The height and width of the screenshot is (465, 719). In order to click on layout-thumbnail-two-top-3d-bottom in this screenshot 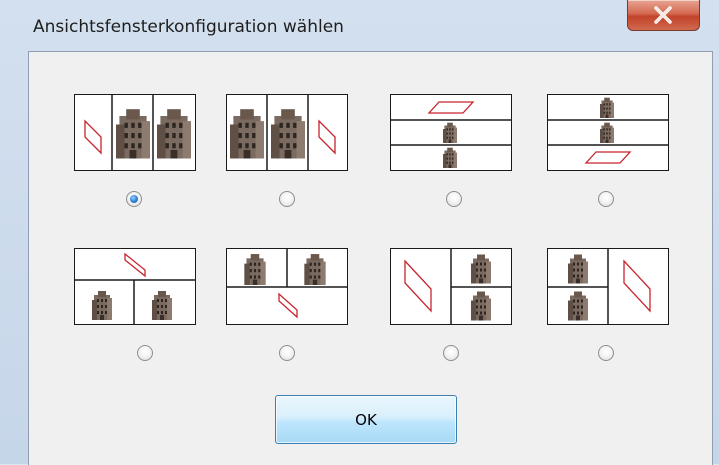, I will do `click(287, 286)`.